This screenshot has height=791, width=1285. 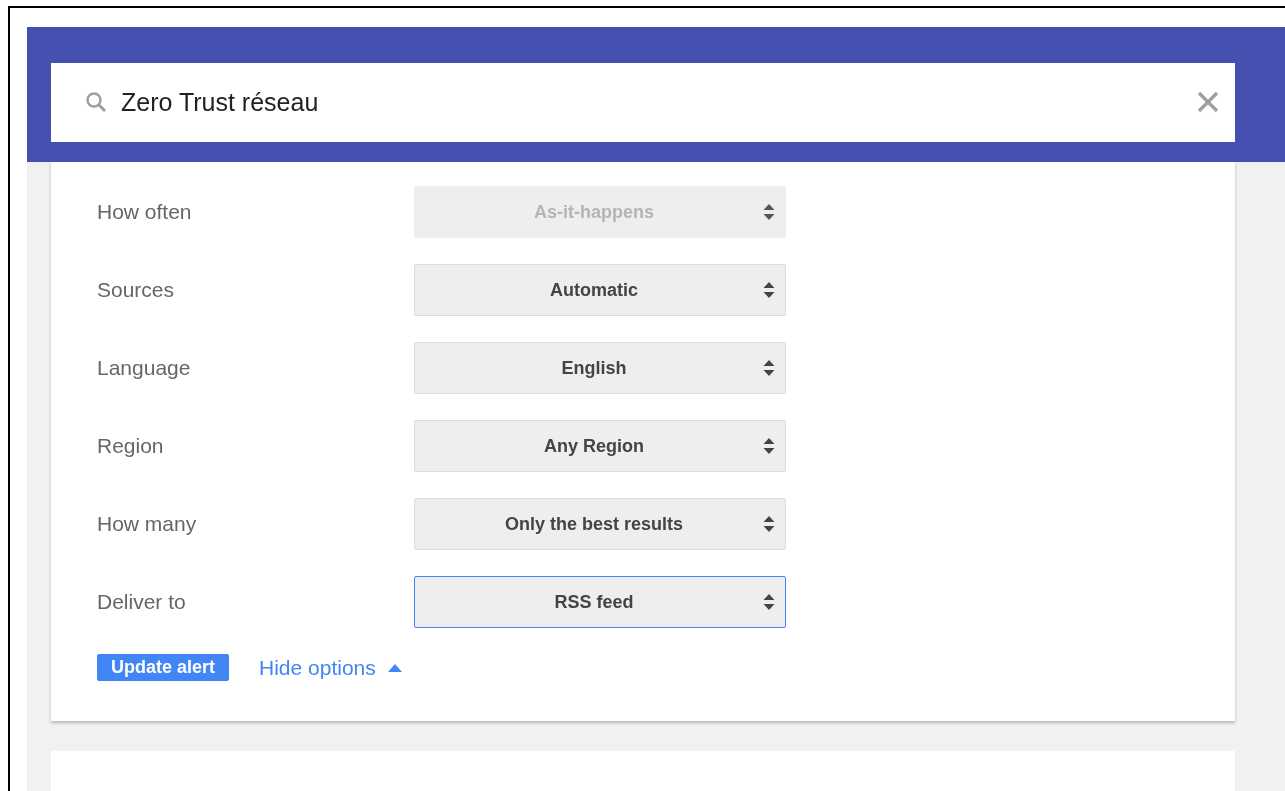 I want to click on option-label: Language, so click(x=144, y=368).